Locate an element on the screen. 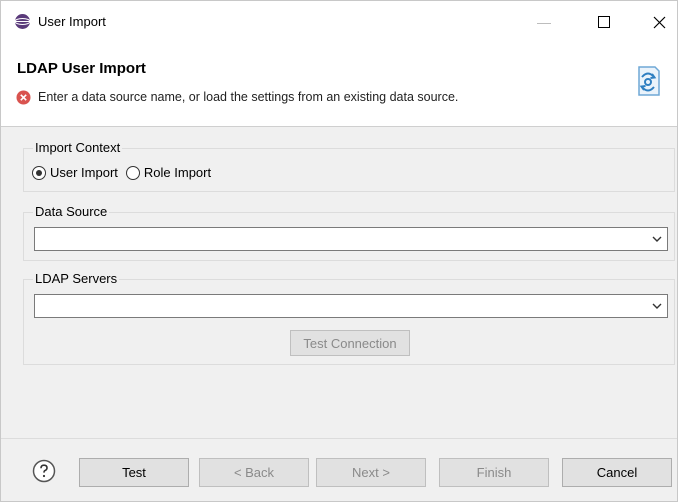 The width and height of the screenshot is (678, 502). data-source-combo is located at coordinates (351, 239).